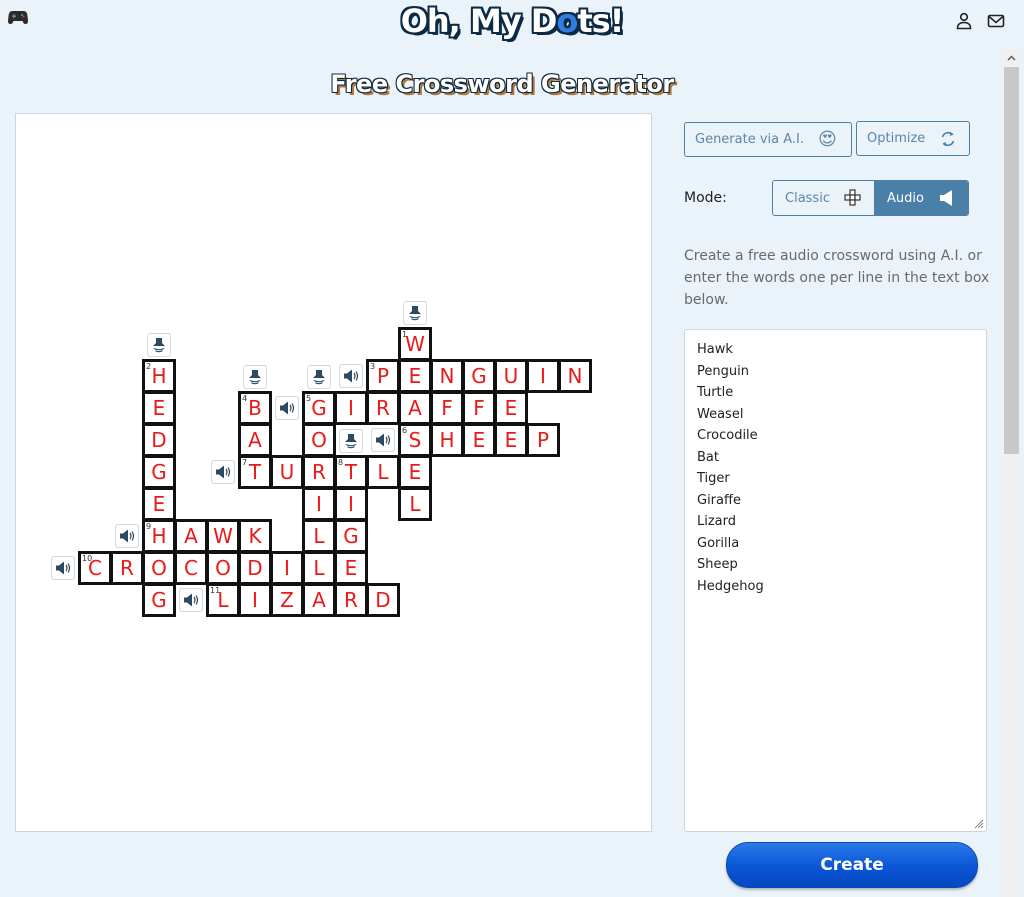  I want to click on crossword-cell: H, so click(447, 440).